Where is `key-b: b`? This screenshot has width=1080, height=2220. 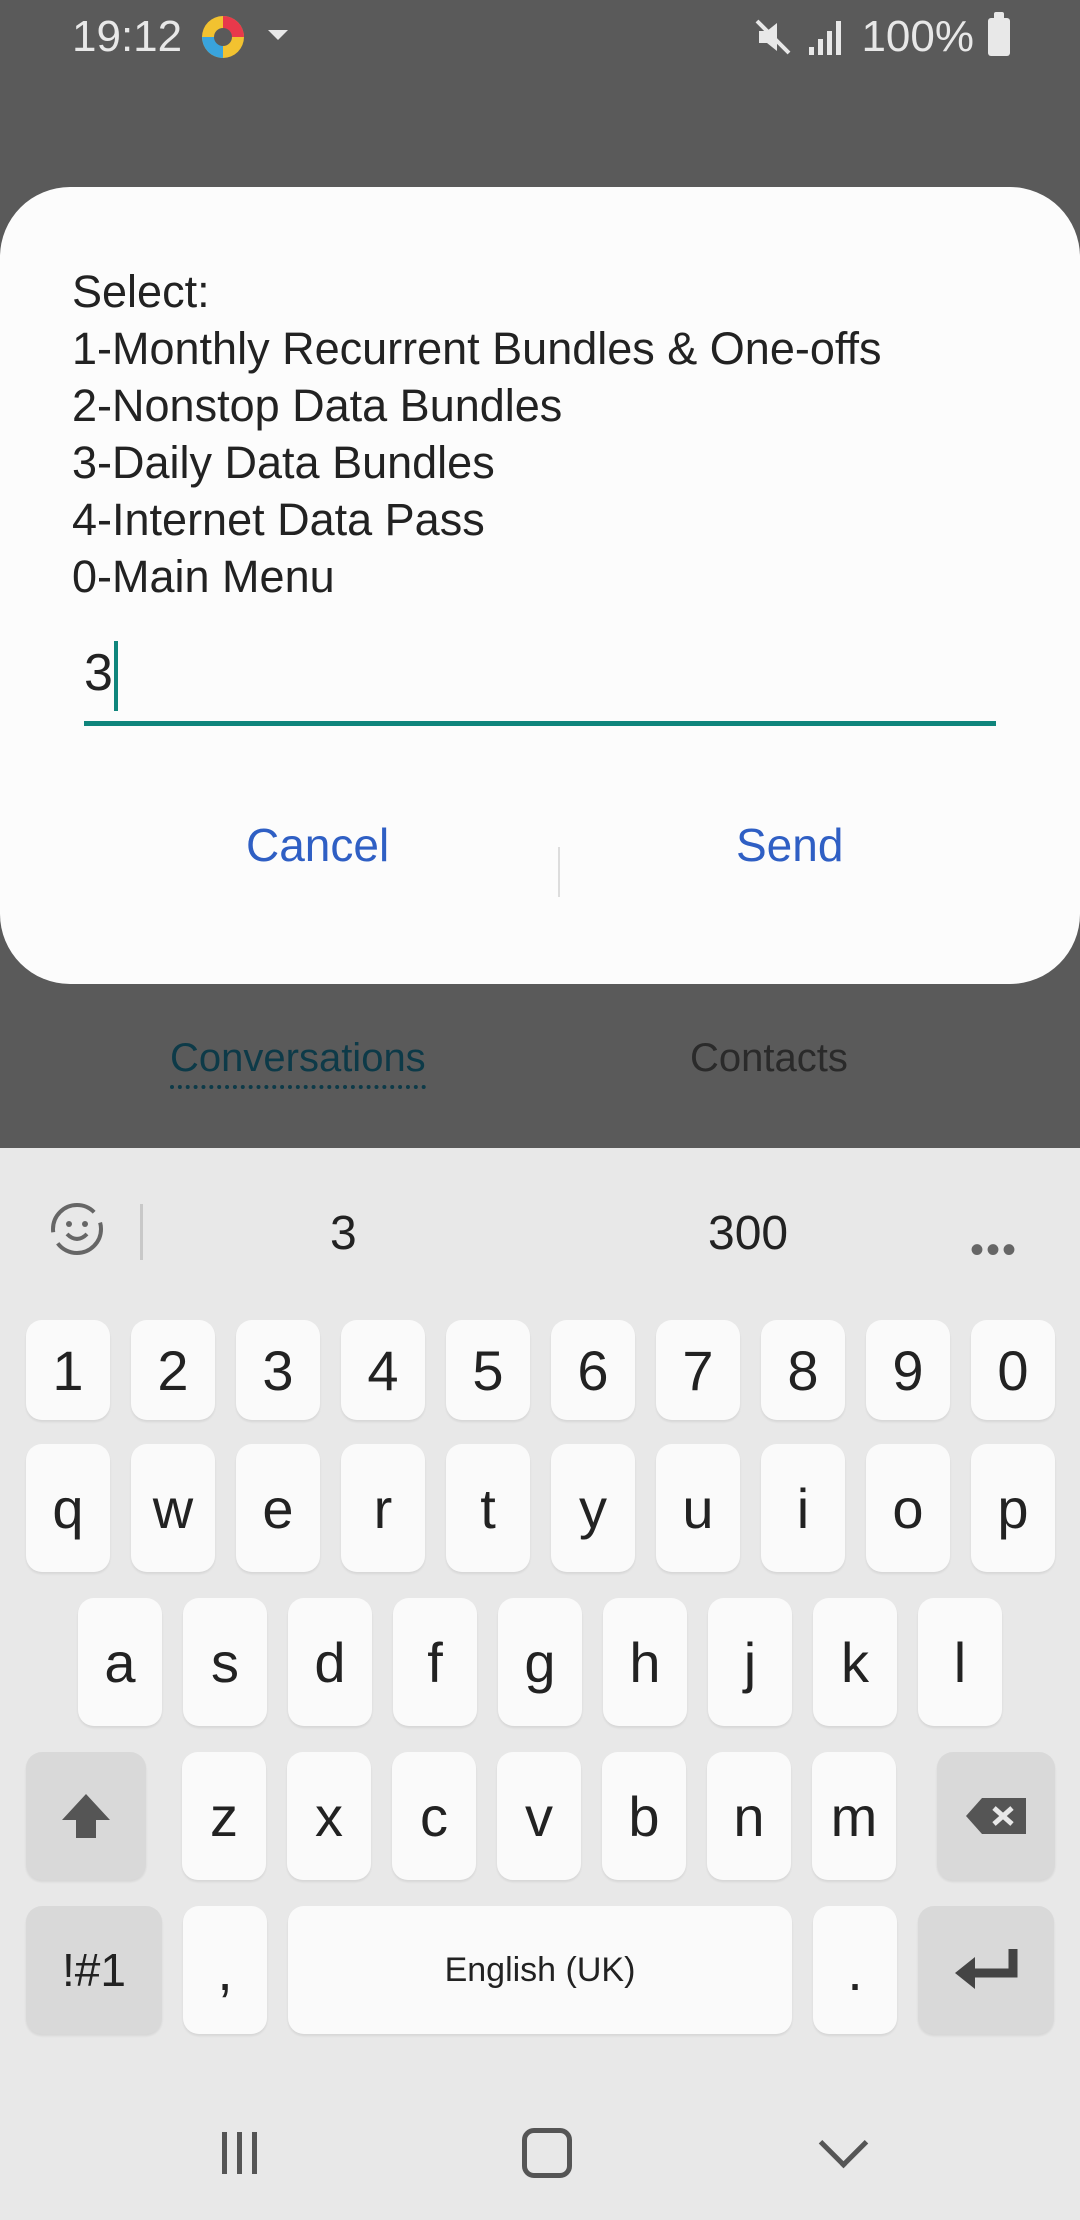 key-b: b is located at coordinates (644, 1816).